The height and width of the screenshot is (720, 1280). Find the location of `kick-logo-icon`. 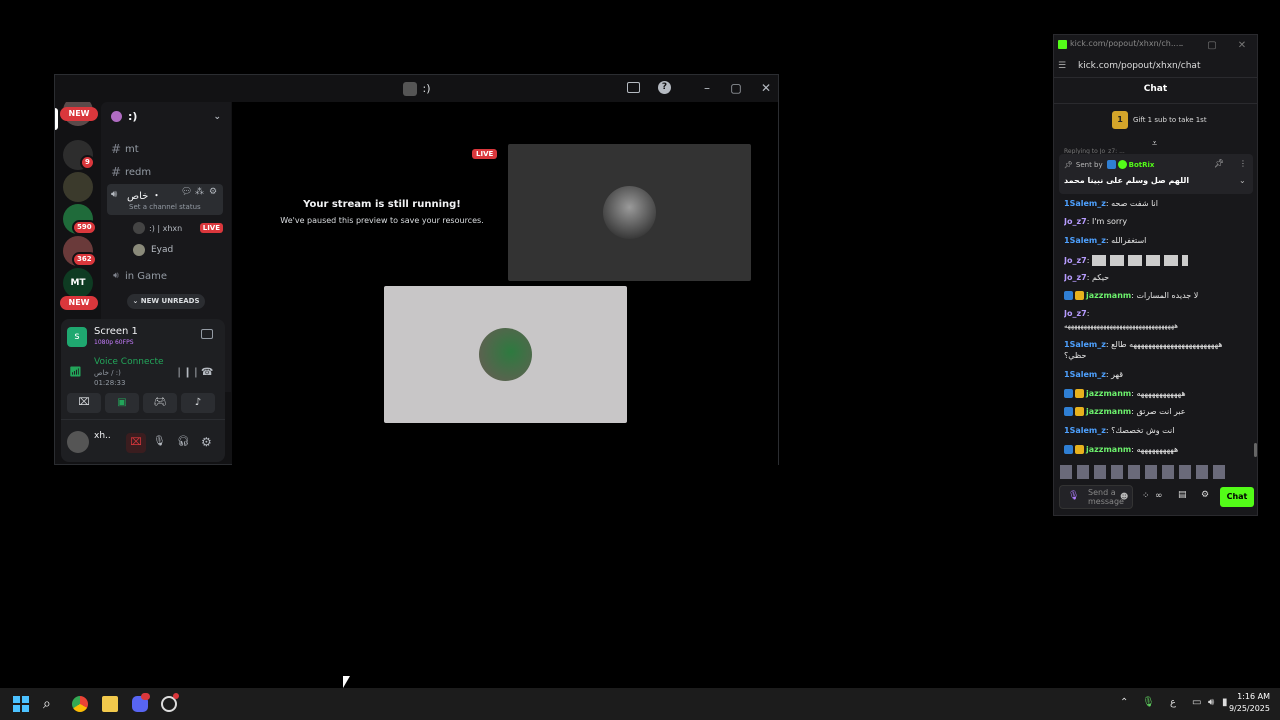

kick-logo-icon is located at coordinates (1062, 44).